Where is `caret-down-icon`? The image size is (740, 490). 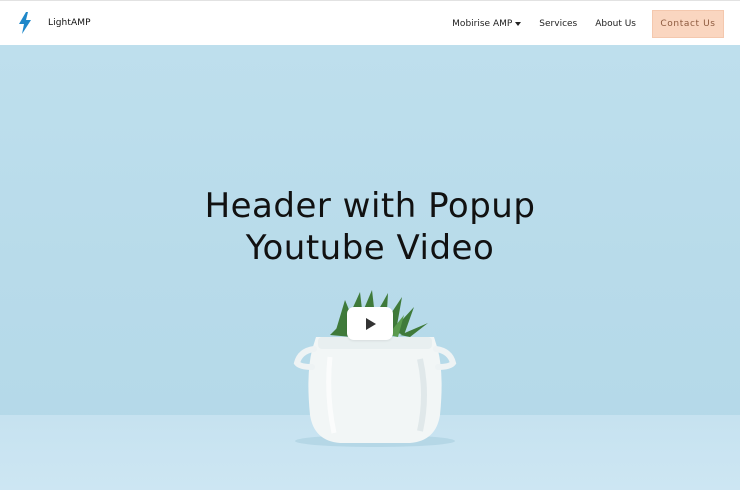 caret-down-icon is located at coordinates (518, 23).